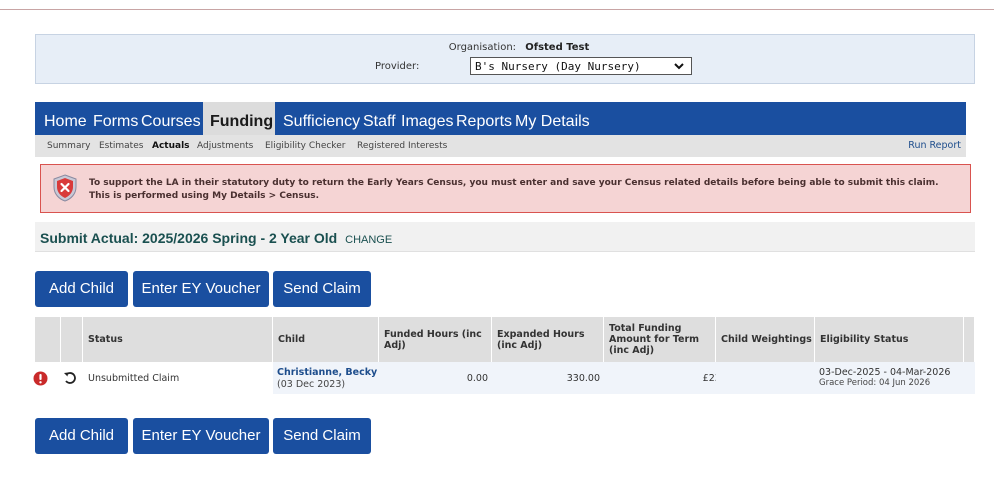  Describe the element at coordinates (121, 146) in the screenshot. I see `subnav-estimates: Estimates` at that location.